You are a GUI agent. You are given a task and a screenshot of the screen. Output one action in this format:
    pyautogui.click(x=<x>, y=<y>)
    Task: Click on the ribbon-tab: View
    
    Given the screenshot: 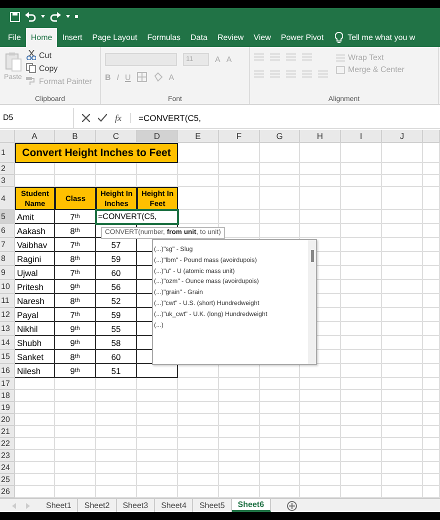 What is the action you would take?
    pyautogui.click(x=262, y=37)
    